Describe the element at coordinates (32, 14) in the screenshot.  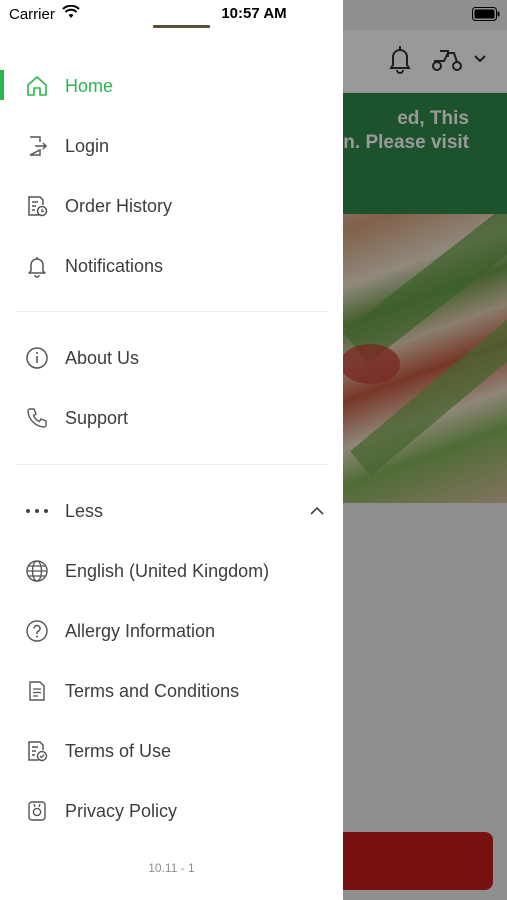
I see `carrier-label: Carrier` at that location.